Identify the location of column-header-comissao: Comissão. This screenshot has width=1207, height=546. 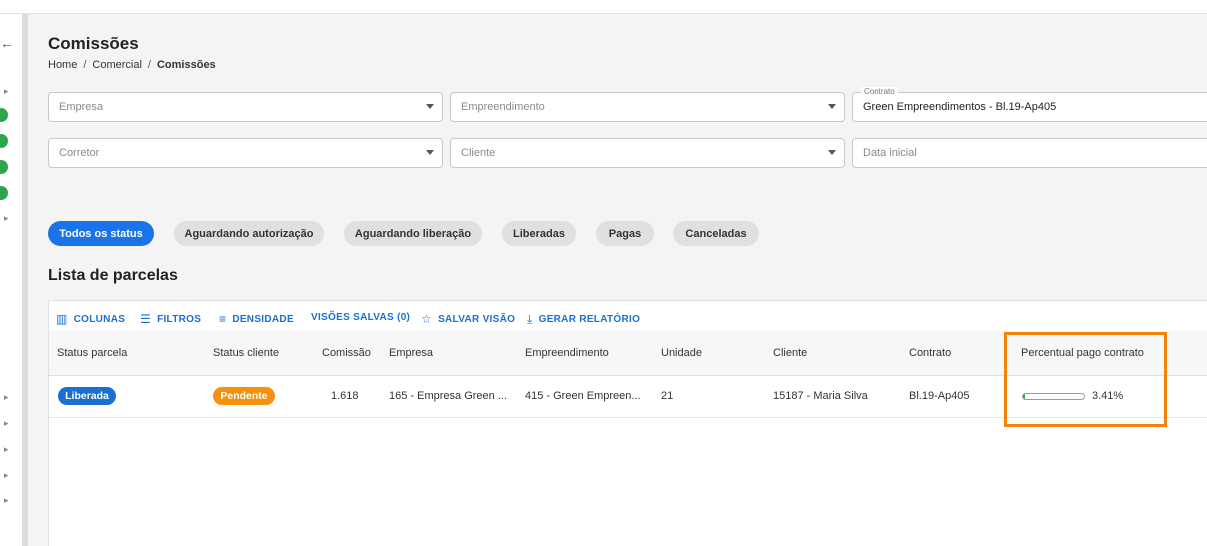
(346, 353).